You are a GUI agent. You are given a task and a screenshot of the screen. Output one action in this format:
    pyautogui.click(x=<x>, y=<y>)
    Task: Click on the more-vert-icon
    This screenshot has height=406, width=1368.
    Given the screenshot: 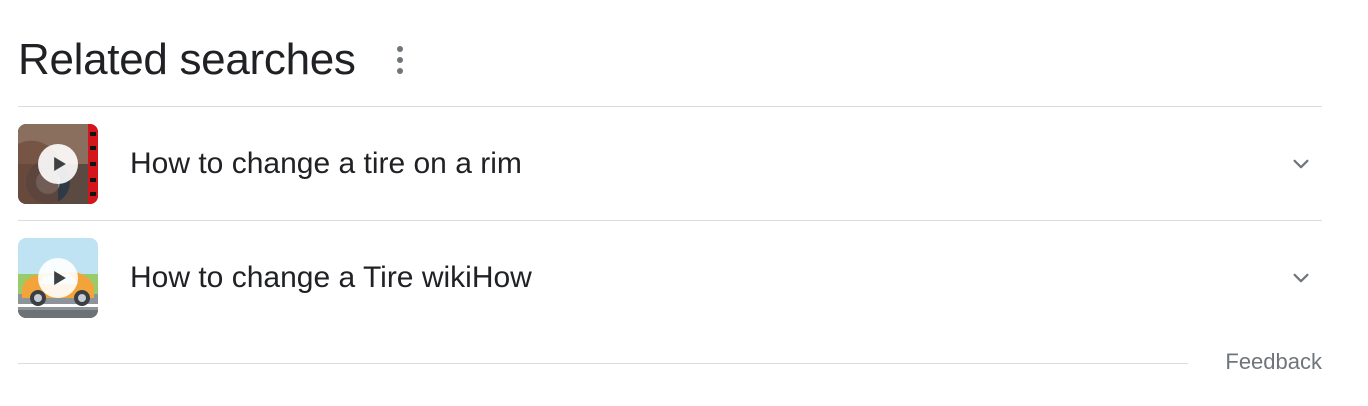 What is the action you would take?
    pyautogui.click(x=399, y=49)
    